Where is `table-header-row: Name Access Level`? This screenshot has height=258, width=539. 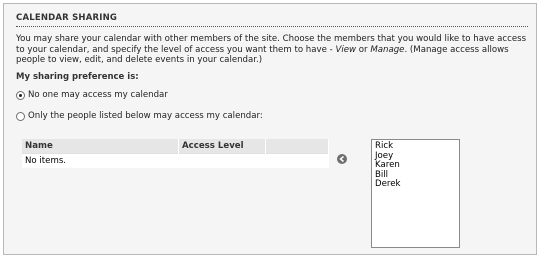
table-header-row: Name Access Level is located at coordinates (175, 146).